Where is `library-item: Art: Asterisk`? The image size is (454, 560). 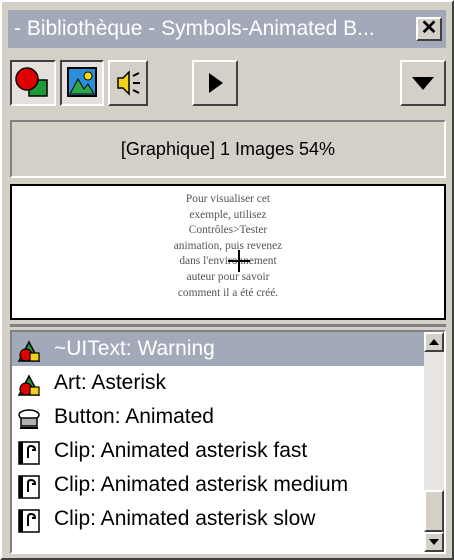
library-item: Art: Asterisk is located at coordinates (218, 383).